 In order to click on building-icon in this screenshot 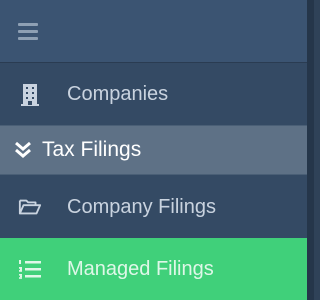, I will do `click(30, 95)`.